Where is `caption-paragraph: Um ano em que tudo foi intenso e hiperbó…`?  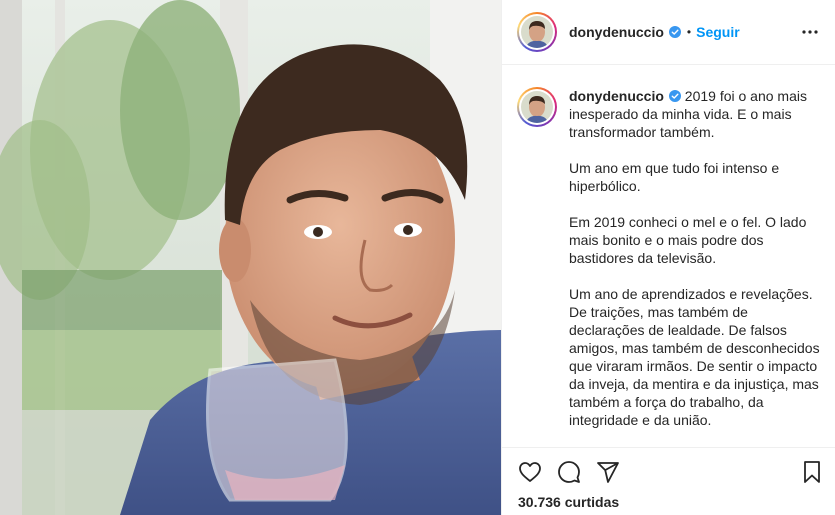 caption-paragraph: Um ano em que tudo foi intenso e hiperbó… is located at coordinates (674, 177).